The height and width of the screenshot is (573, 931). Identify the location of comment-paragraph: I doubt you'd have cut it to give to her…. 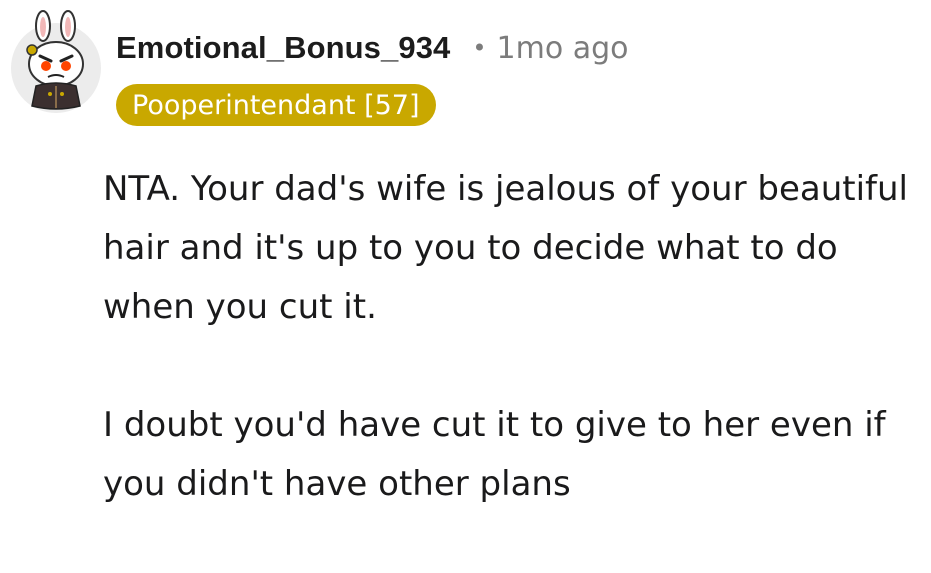
(494, 454).